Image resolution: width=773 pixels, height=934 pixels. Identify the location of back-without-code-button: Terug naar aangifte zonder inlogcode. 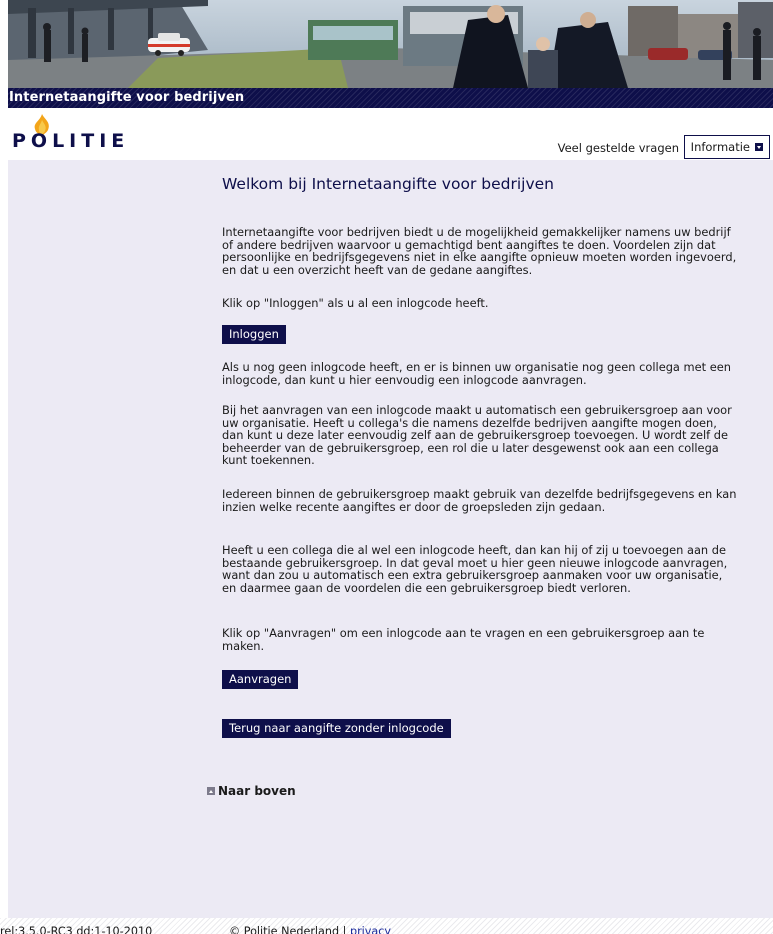
(336, 728).